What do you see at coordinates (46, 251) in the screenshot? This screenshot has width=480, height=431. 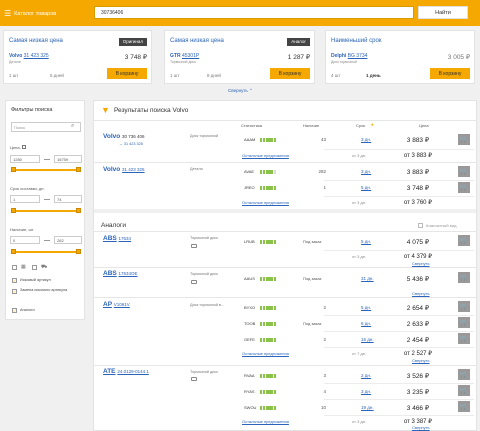 I see `stock-slider` at bounding box center [46, 251].